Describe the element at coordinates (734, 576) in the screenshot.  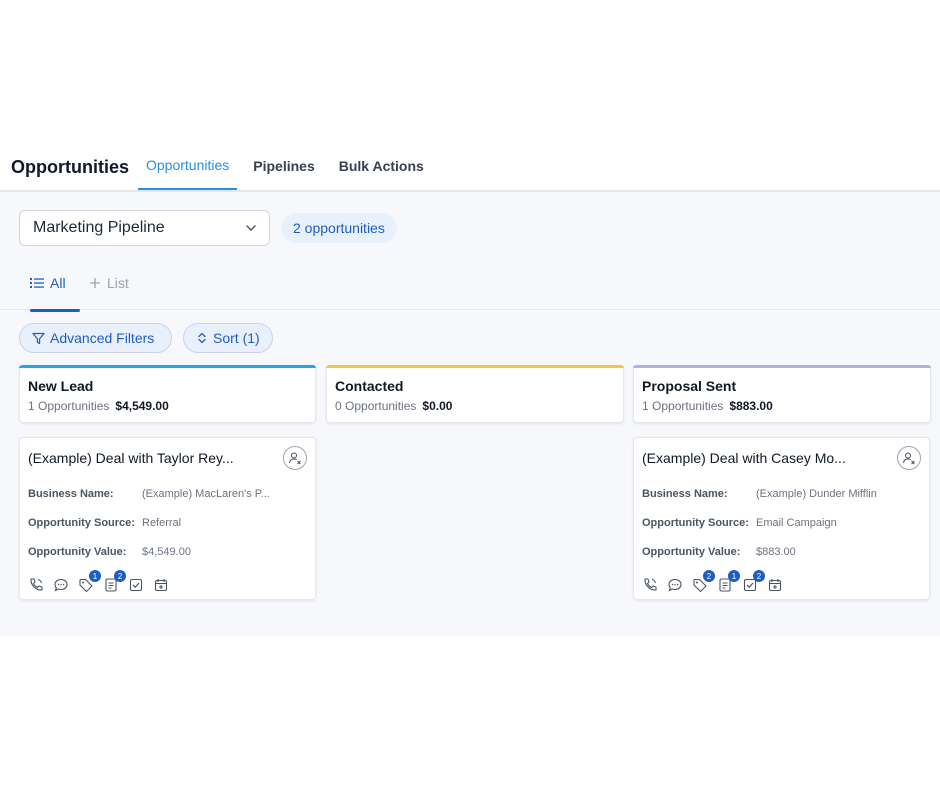
I see `notes-count-badge: 1` at that location.